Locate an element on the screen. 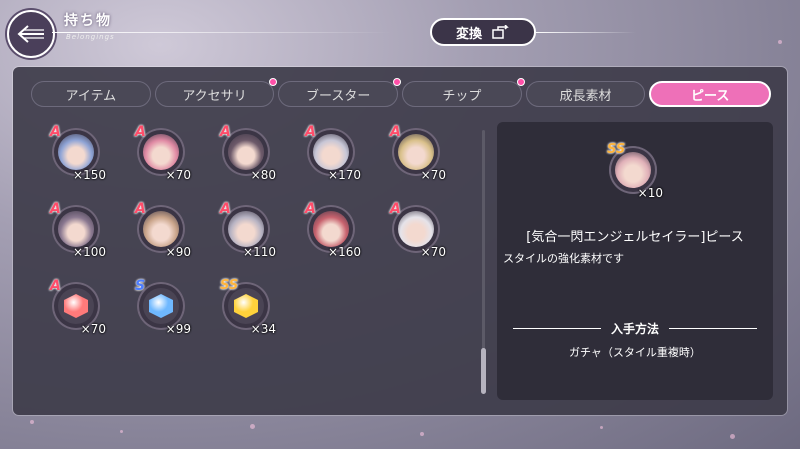  acquire-header: 入手方法 is located at coordinates (635, 328).